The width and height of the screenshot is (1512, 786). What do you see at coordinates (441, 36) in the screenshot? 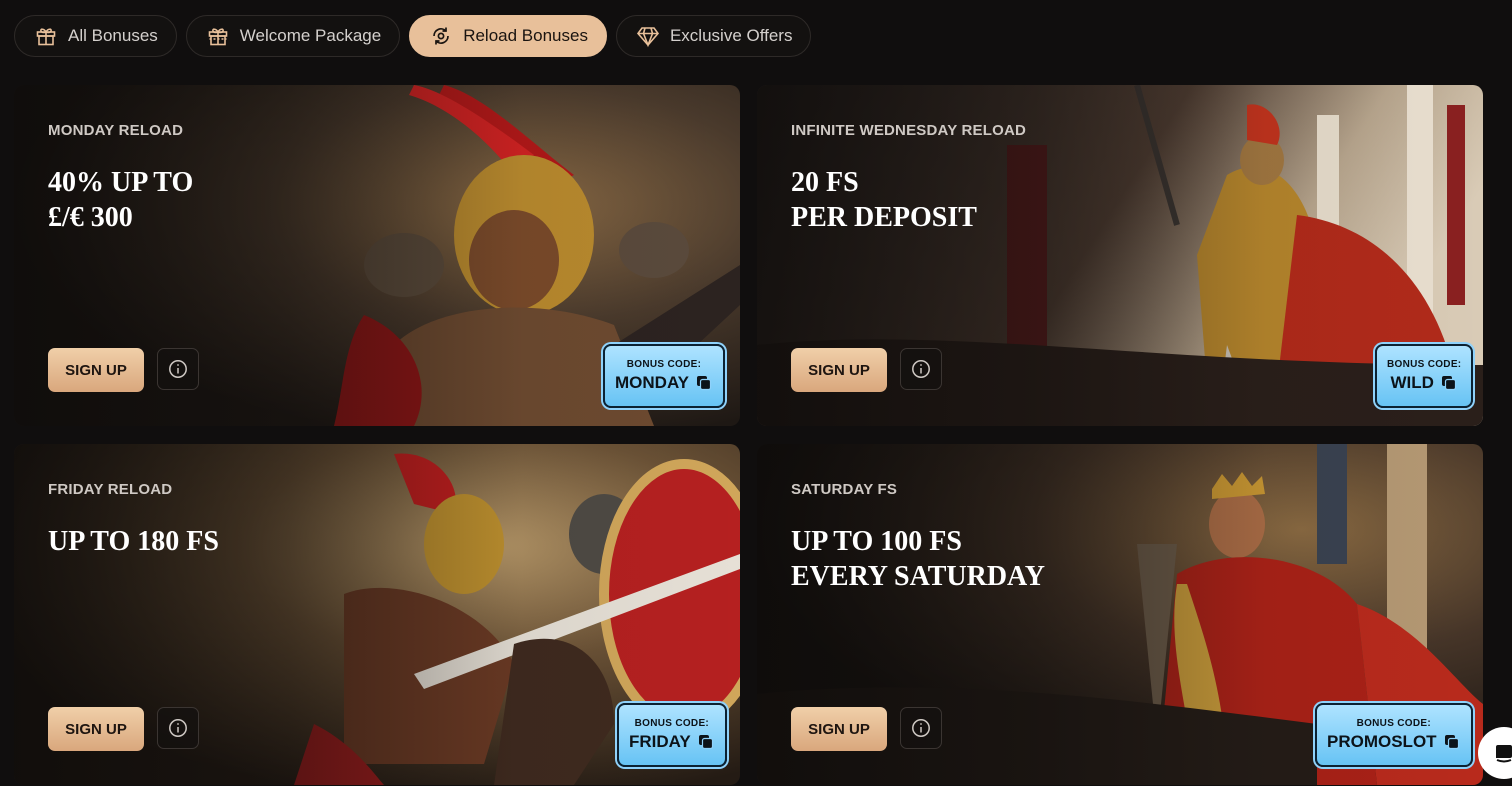
I see `reload-icon` at bounding box center [441, 36].